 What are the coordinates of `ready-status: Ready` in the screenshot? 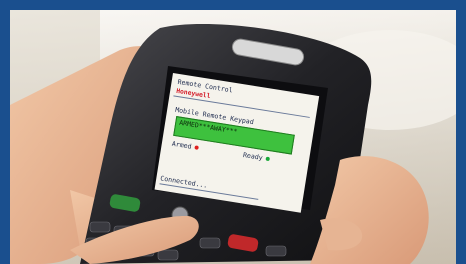 It's located at (256, 157).